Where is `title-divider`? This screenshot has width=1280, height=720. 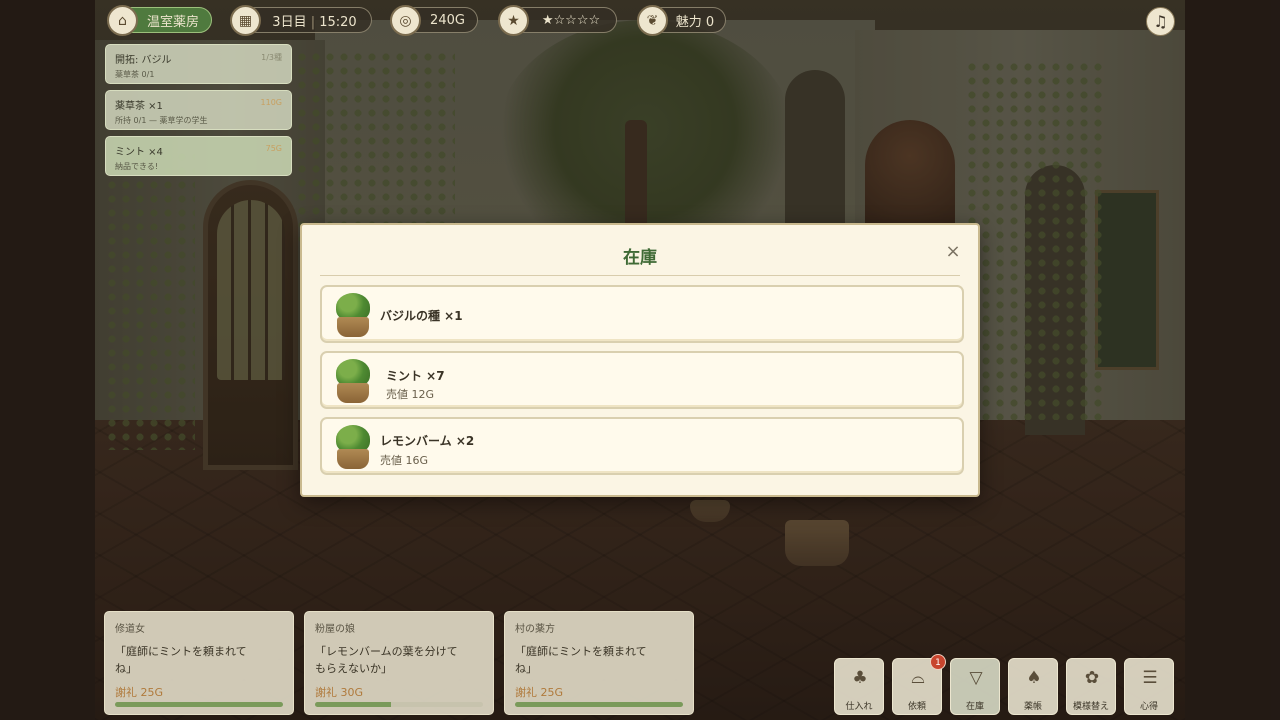 title-divider is located at coordinates (640, 275).